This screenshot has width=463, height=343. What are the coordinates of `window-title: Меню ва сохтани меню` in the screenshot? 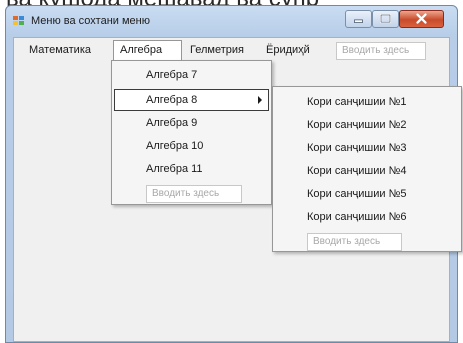 It's located at (90, 21).